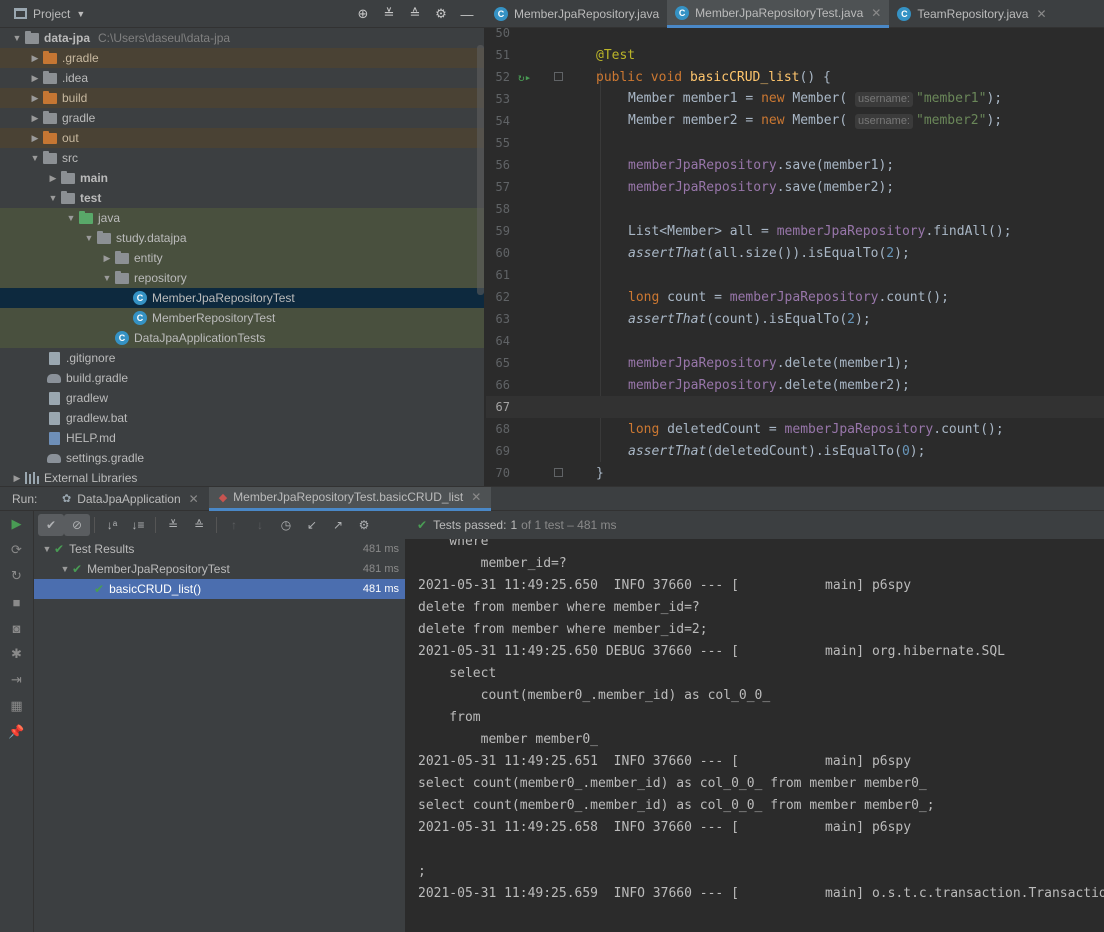  Describe the element at coordinates (219, 569) in the screenshot. I see `test-row-class: ▼ ✔ MemberJpaRepositoryTest 481 ms` at that location.